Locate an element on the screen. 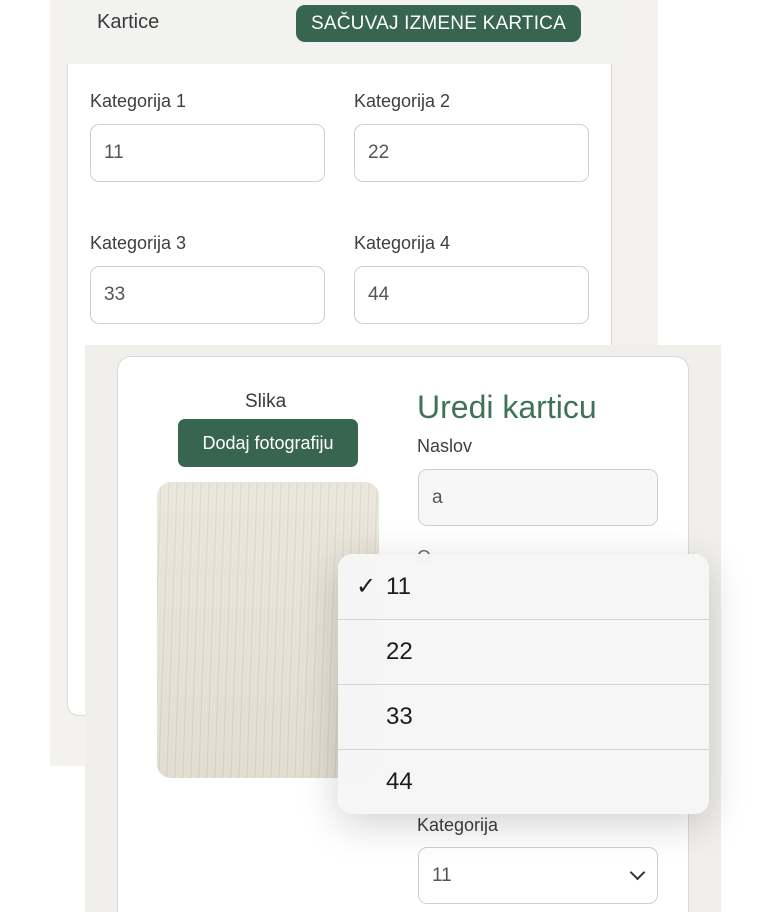  category-3-label: Kategorija 3 is located at coordinates (138, 243).